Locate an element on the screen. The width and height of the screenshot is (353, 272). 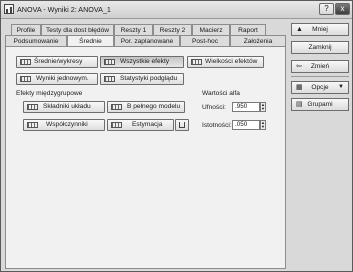
wartosci-alfa-label: Wartości alfa is located at coordinates (221, 93).